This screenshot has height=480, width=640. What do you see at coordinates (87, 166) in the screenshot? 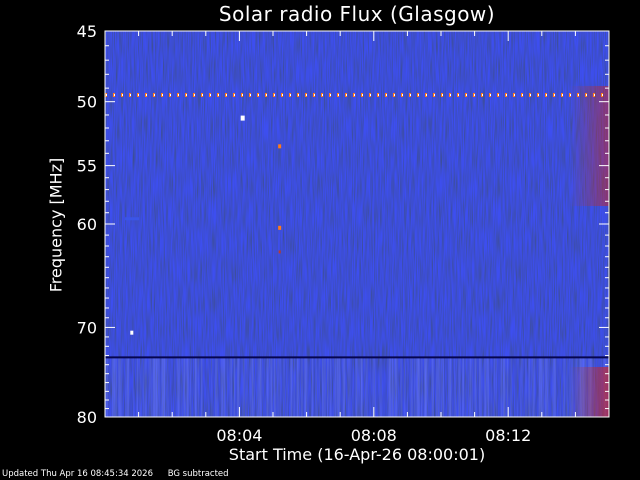
I see `y-tick-label: 55` at bounding box center [87, 166].